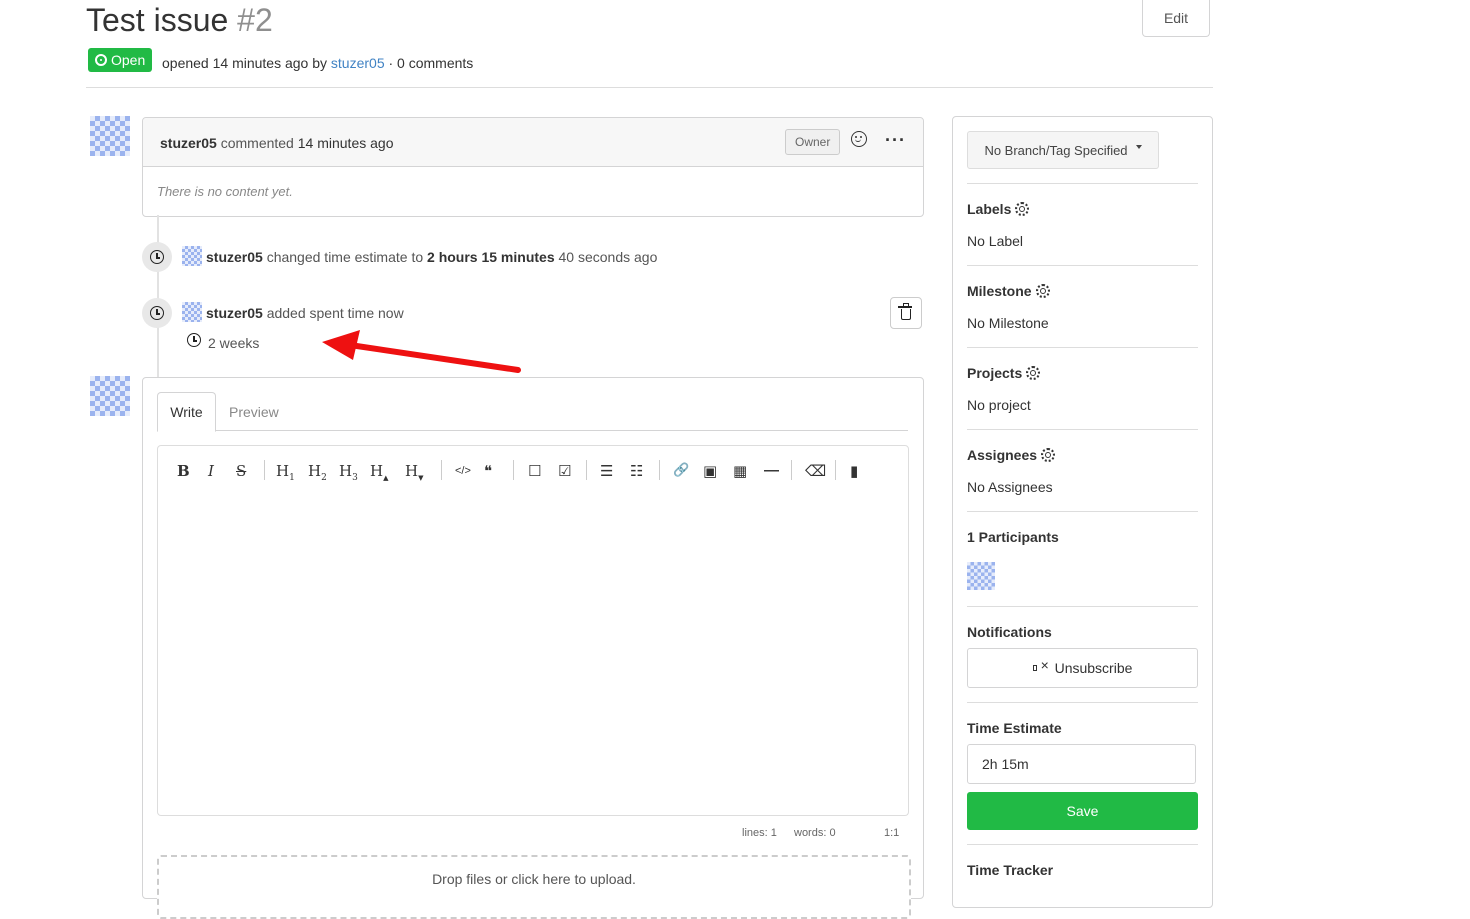  I want to click on heading-smaller-icon: H▼, so click(414, 472).